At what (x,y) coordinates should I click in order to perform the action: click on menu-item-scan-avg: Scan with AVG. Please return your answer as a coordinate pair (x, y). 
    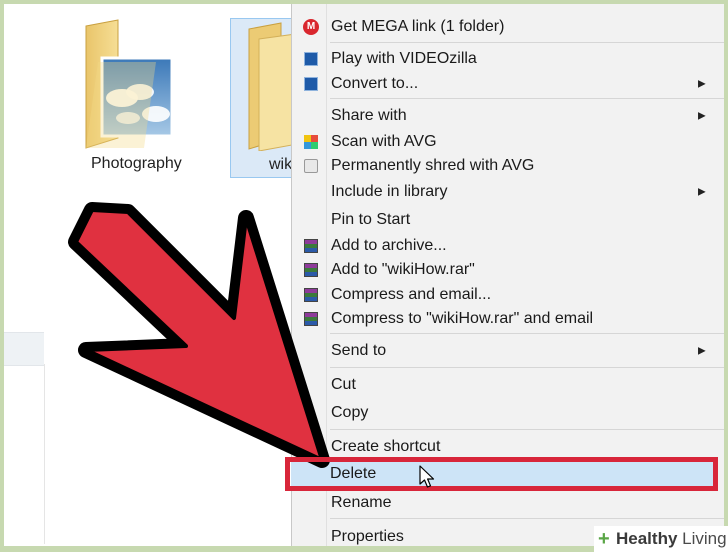
    Looking at the image, I should click on (510, 142).